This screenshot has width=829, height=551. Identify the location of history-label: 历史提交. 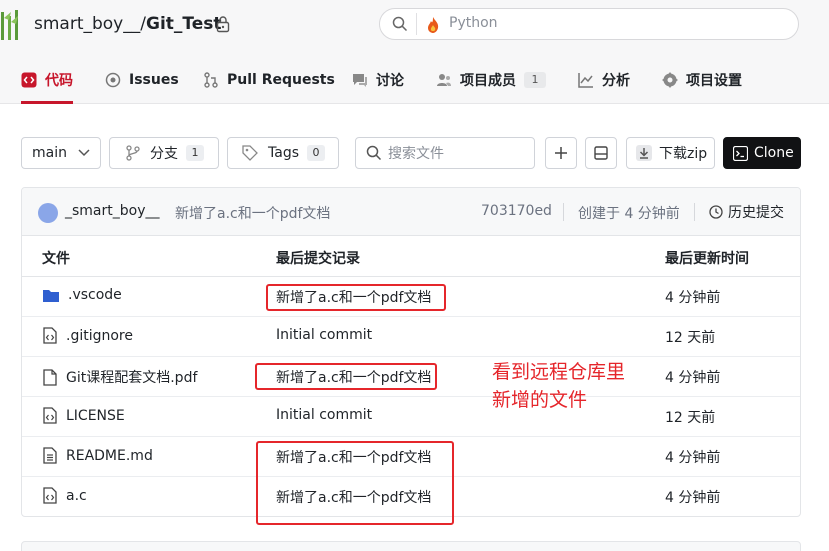
(756, 213).